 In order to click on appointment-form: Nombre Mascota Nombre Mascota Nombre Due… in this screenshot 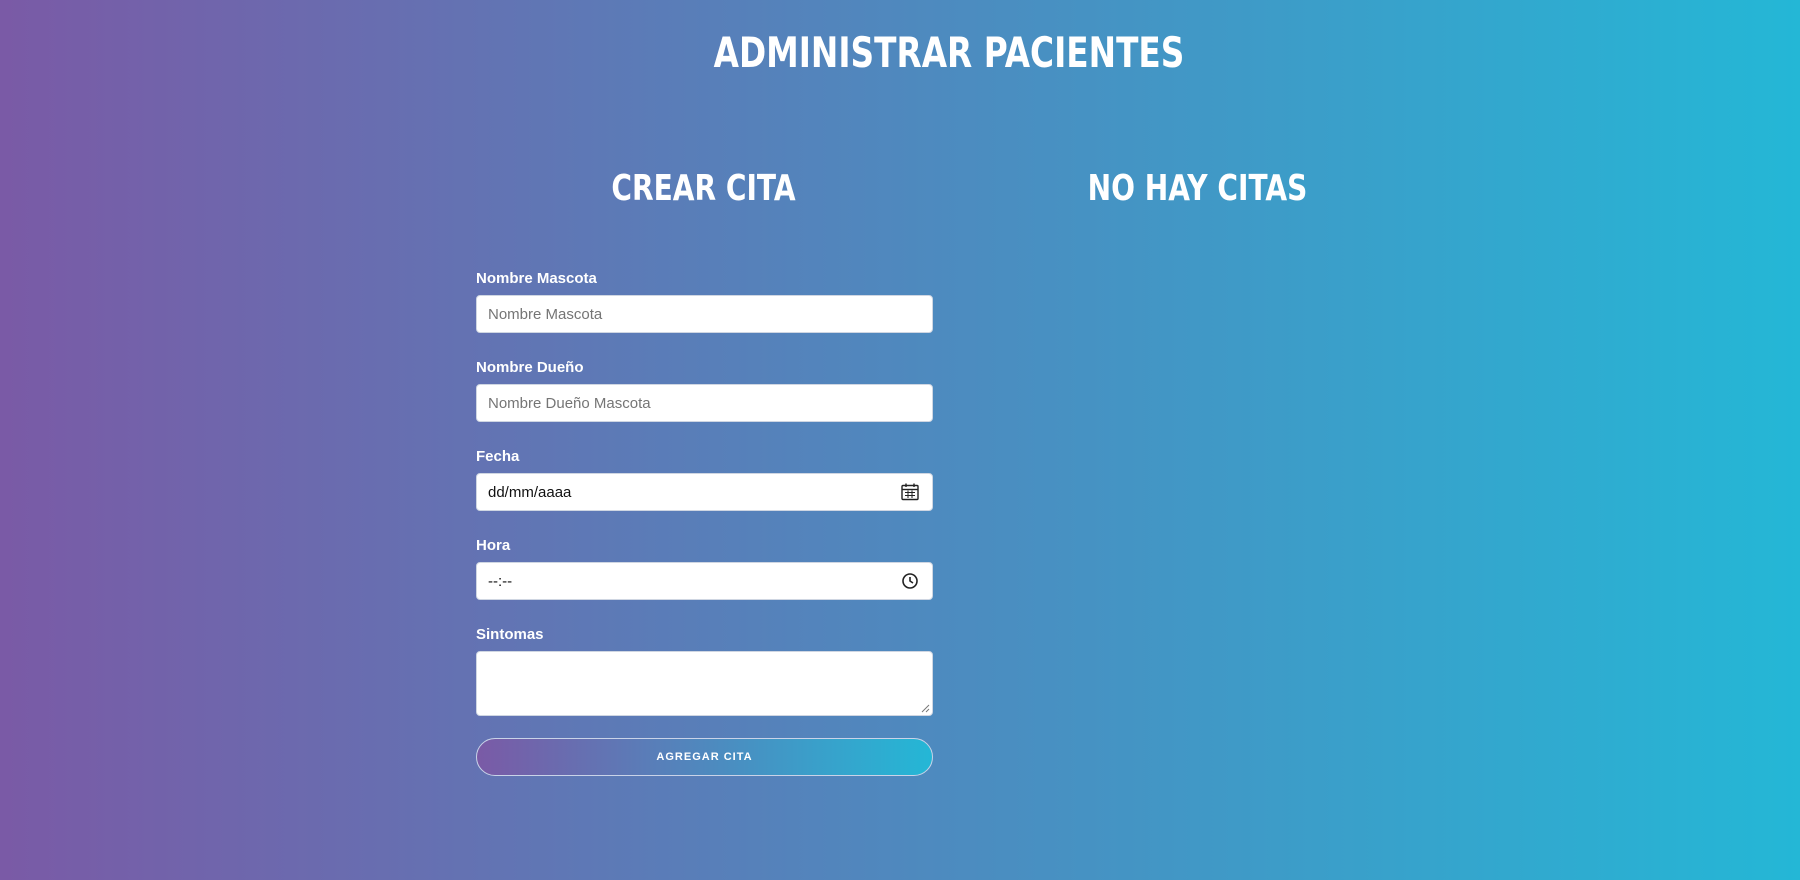, I will do `click(704, 523)`.